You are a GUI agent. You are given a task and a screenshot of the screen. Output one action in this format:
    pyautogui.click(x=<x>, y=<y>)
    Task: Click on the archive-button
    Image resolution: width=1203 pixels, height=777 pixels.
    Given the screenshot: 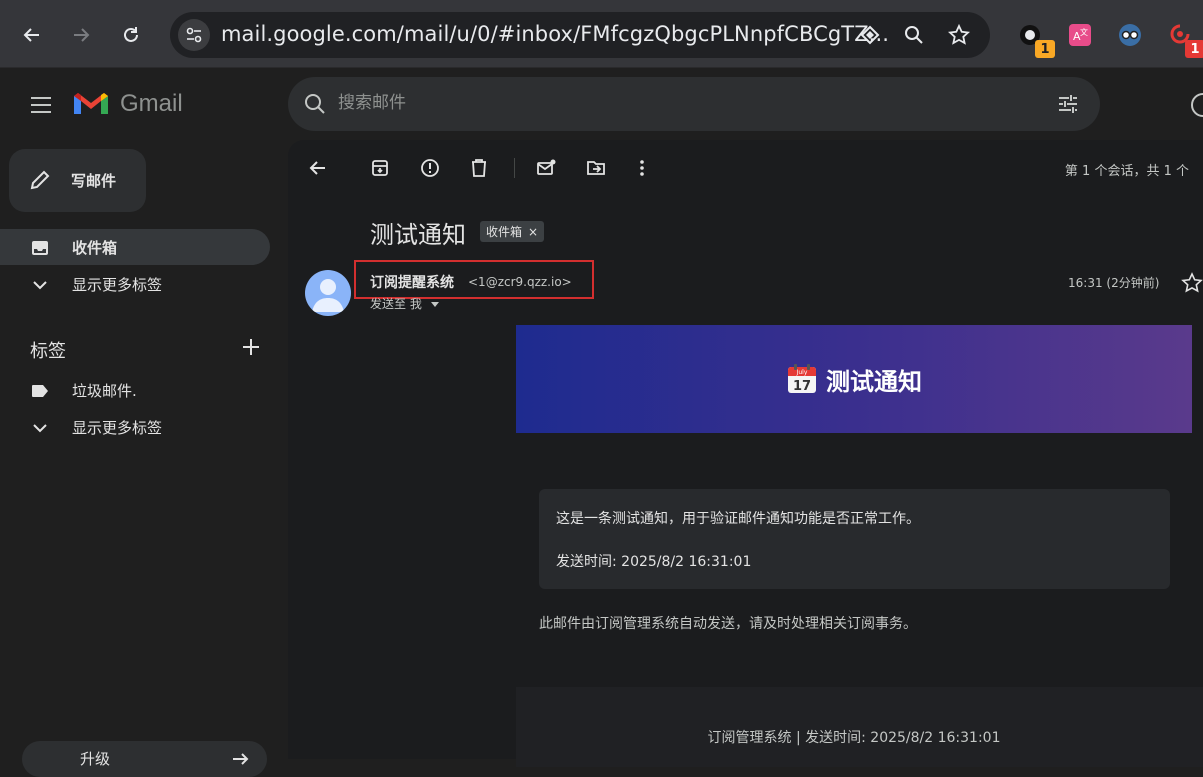 What is the action you would take?
    pyautogui.click(x=380, y=168)
    